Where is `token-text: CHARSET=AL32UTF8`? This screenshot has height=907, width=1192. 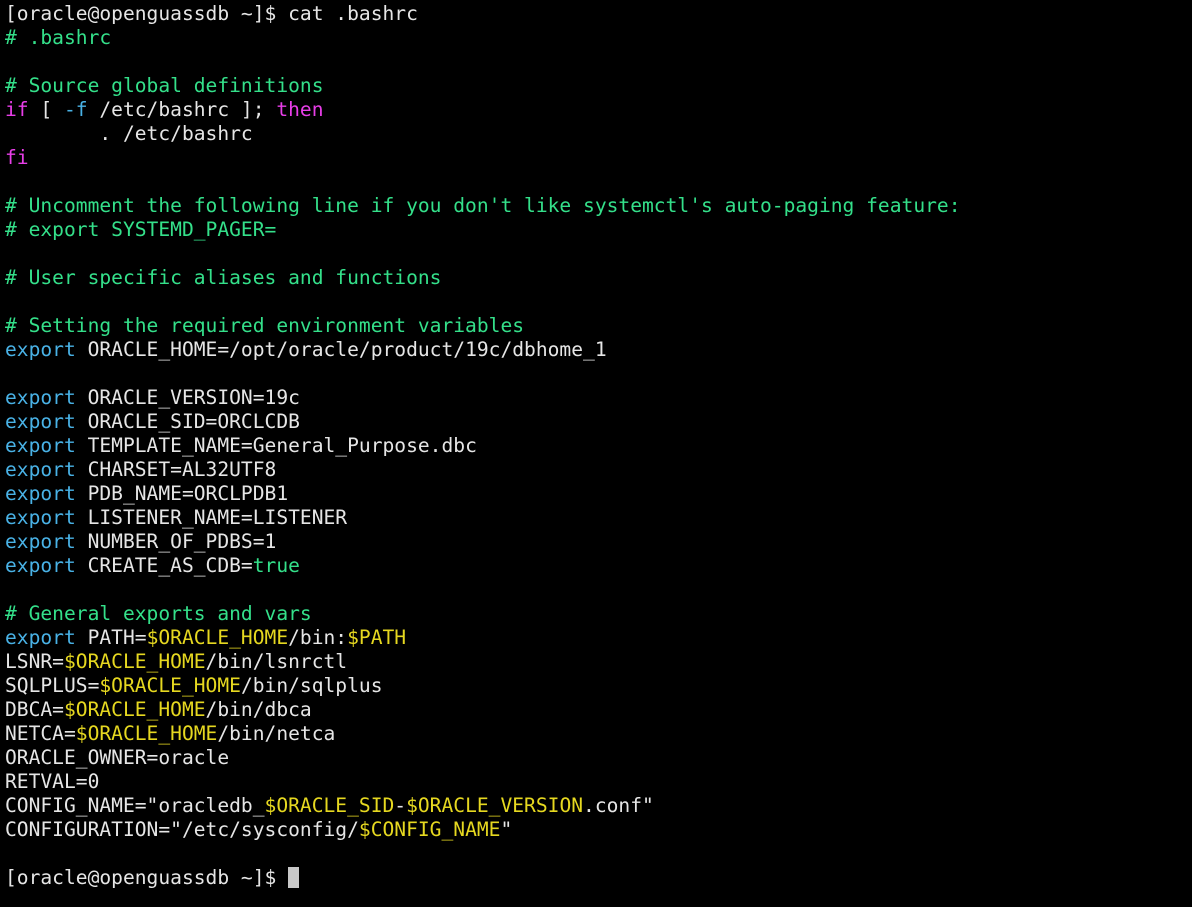
token-text: CHARSET=AL32UTF8 is located at coordinates (176, 469).